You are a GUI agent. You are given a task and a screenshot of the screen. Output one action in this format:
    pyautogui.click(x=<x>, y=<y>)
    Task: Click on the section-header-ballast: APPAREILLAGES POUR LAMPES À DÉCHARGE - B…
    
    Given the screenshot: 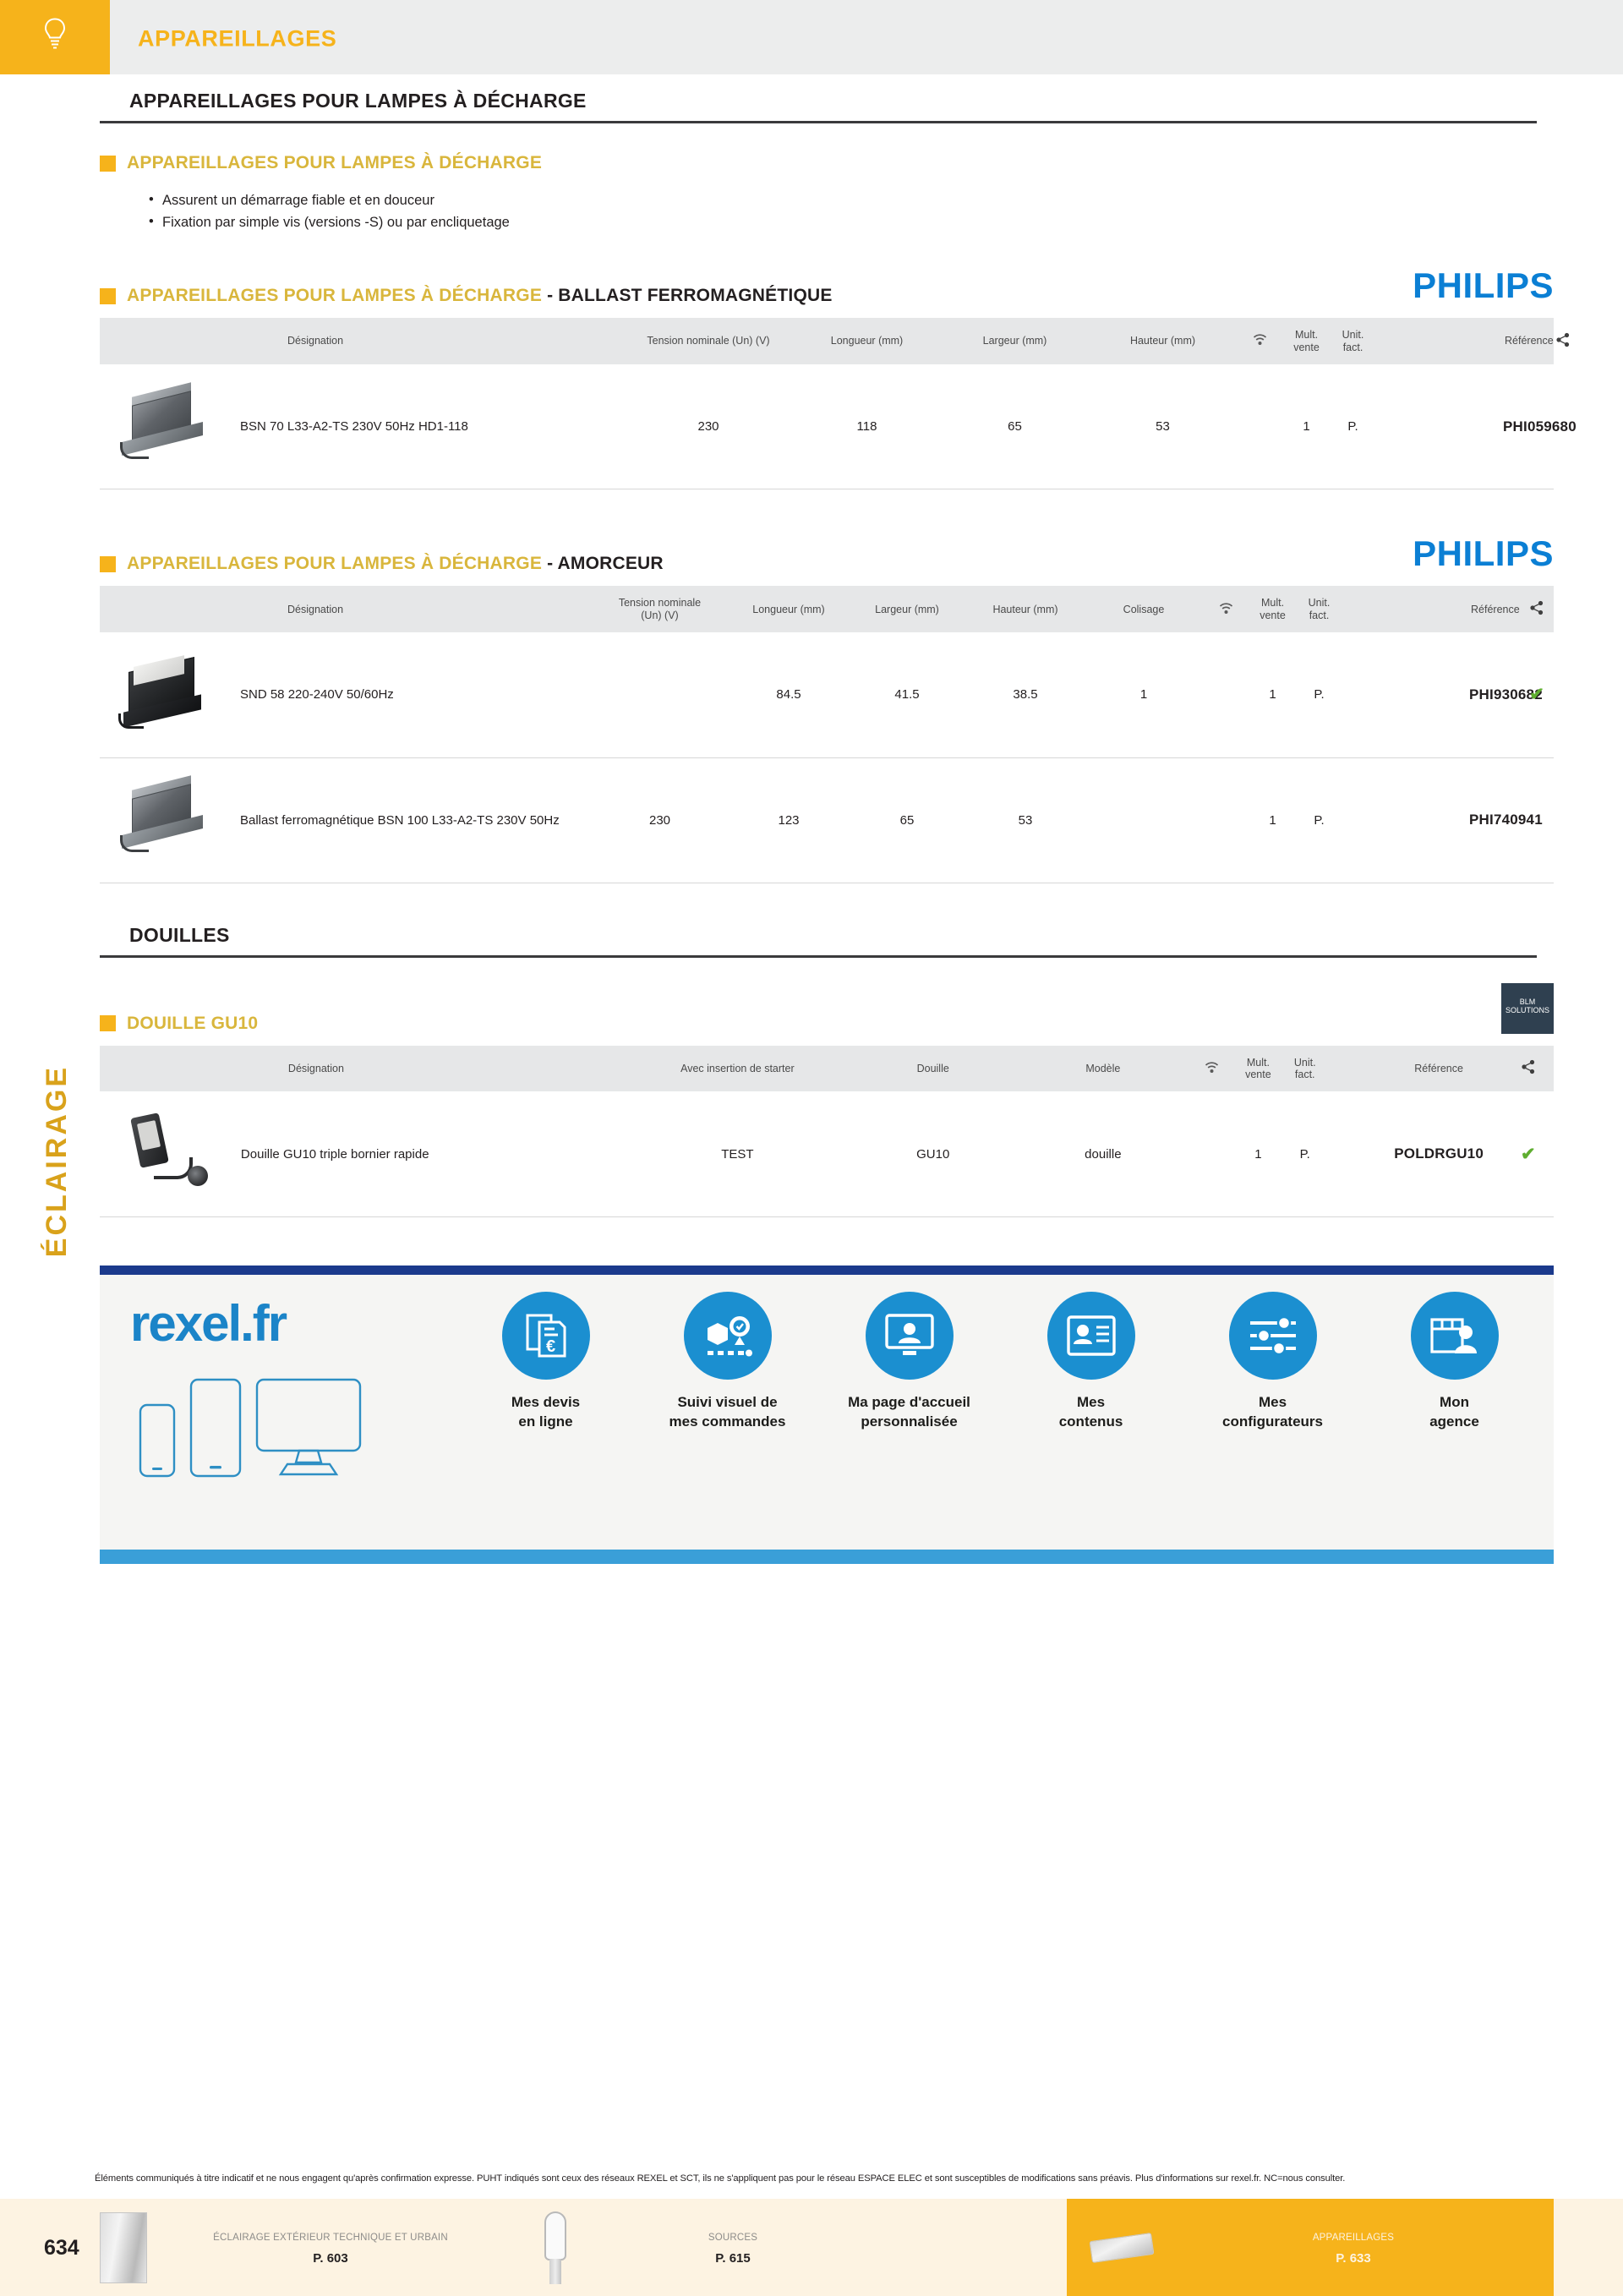 What is the action you would take?
    pyautogui.click(x=827, y=285)
    